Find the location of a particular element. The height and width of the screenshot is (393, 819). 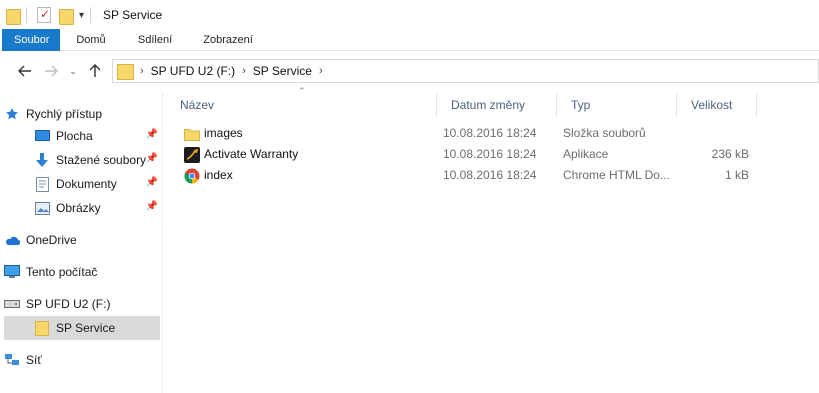

sidebar-item-quick-access: Rychlý přístup is located at coordinates (82, 114).